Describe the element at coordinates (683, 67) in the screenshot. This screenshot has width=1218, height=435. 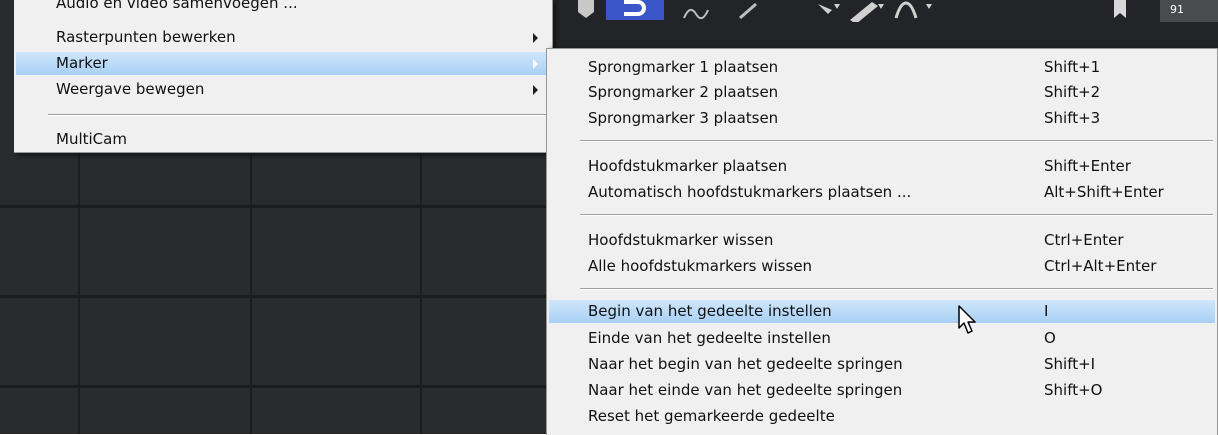
I see `menu-item-label: Sprongmarker 1 plaatsen` at that location.